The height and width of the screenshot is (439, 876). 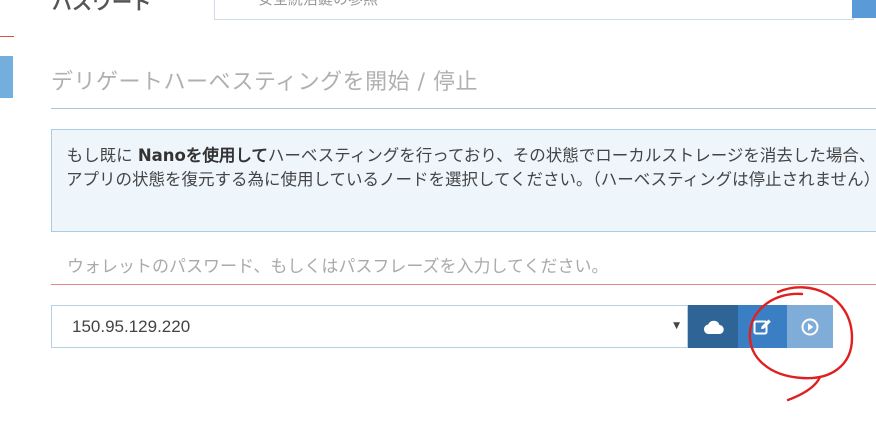 What do you see at coordinates (676, 326) in the screenshot?
I see `chevron-down-icon: ▼` at bounding box center [676, 326].